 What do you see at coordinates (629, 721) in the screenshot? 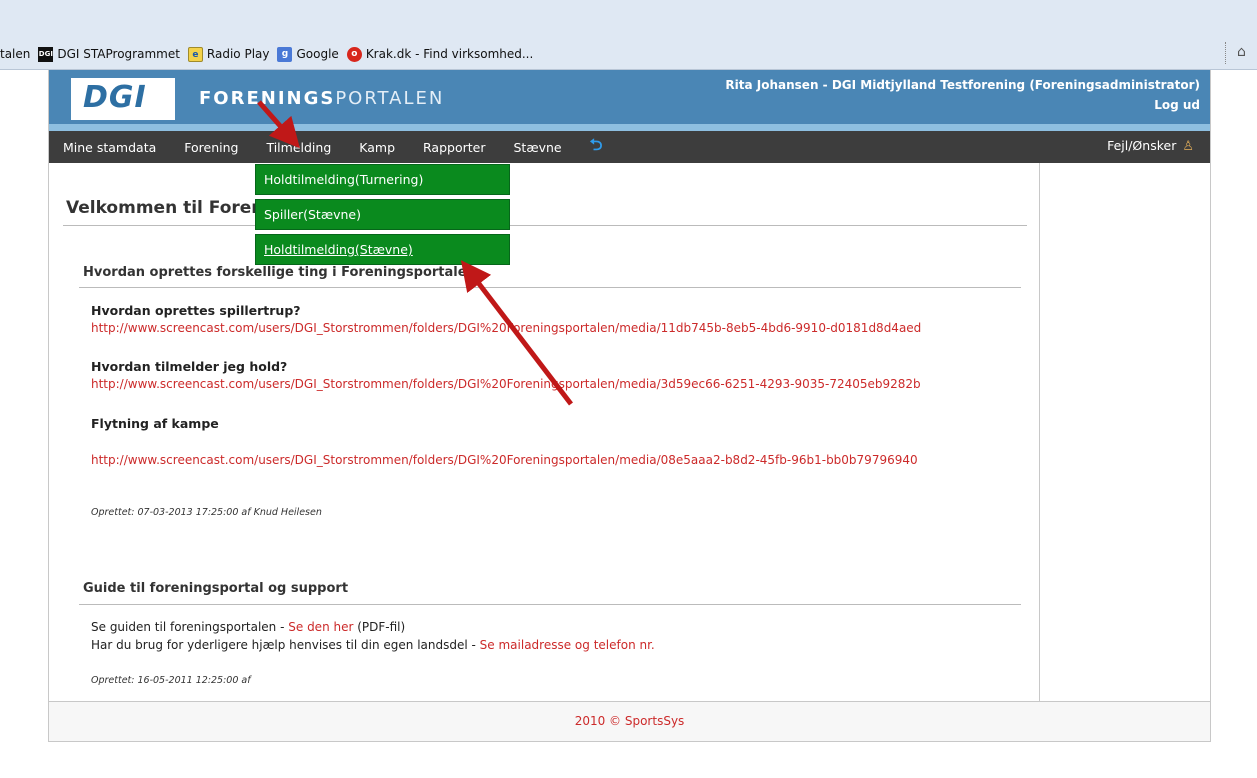
I see `footer: 2010 © SportsSys` at bounding box center [629, 721].